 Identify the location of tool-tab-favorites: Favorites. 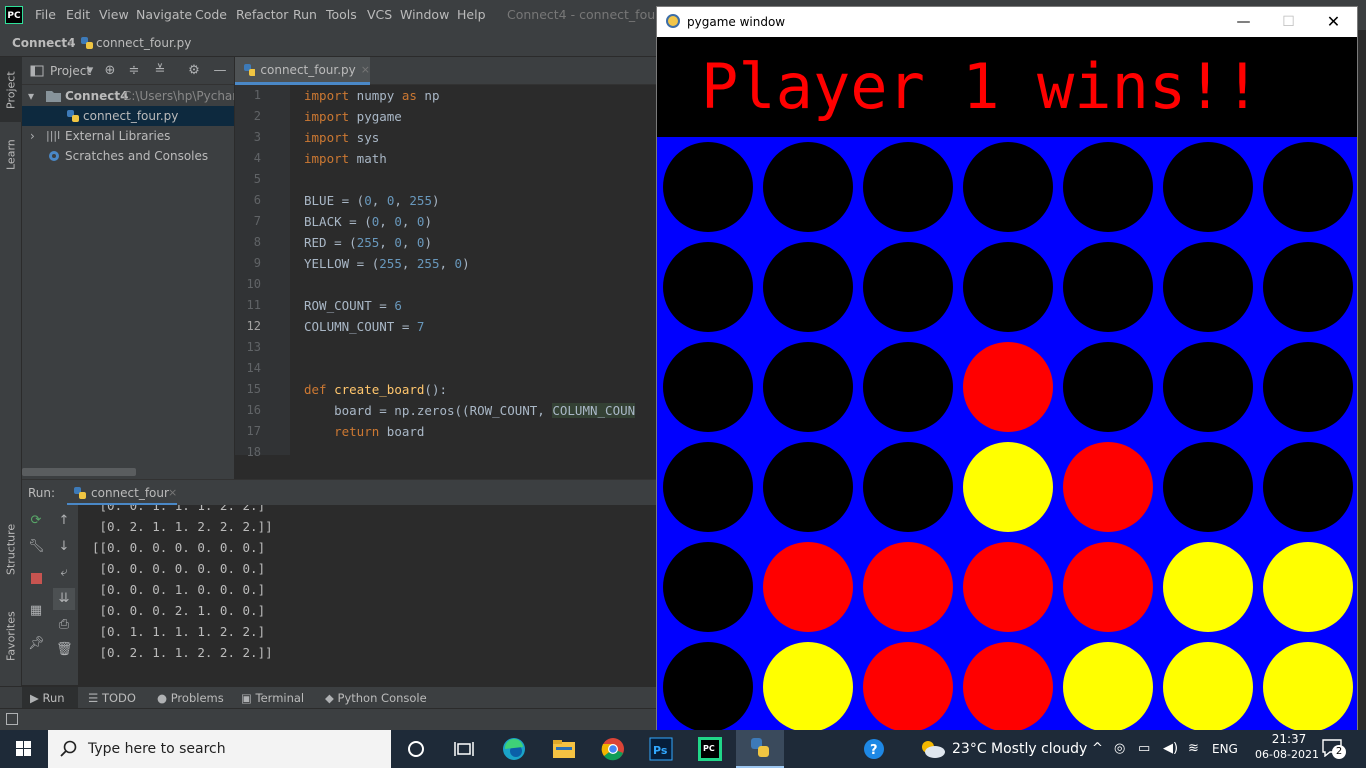
(11, 636).